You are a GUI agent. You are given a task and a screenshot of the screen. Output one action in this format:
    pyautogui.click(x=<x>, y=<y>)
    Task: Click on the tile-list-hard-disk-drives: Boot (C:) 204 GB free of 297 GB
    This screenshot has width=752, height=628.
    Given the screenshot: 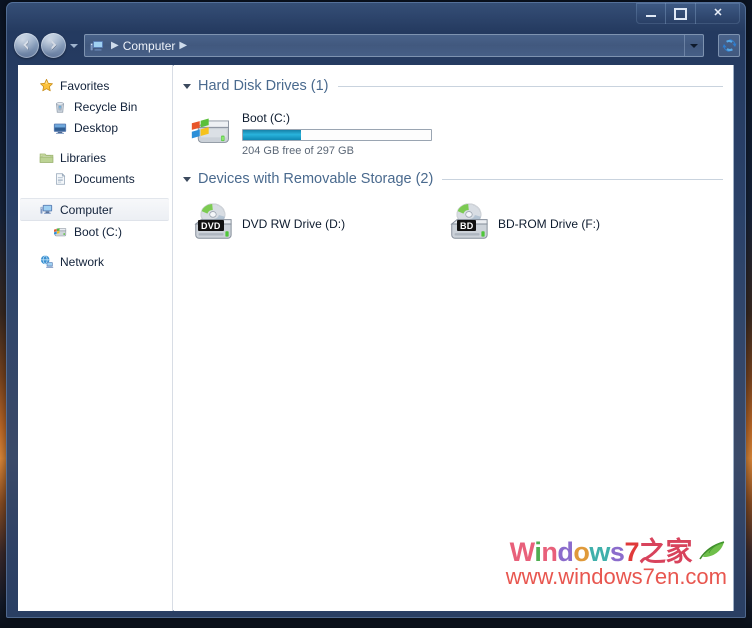 What is the action you would take?
    pyautogui.click(x=453, y=131)
    